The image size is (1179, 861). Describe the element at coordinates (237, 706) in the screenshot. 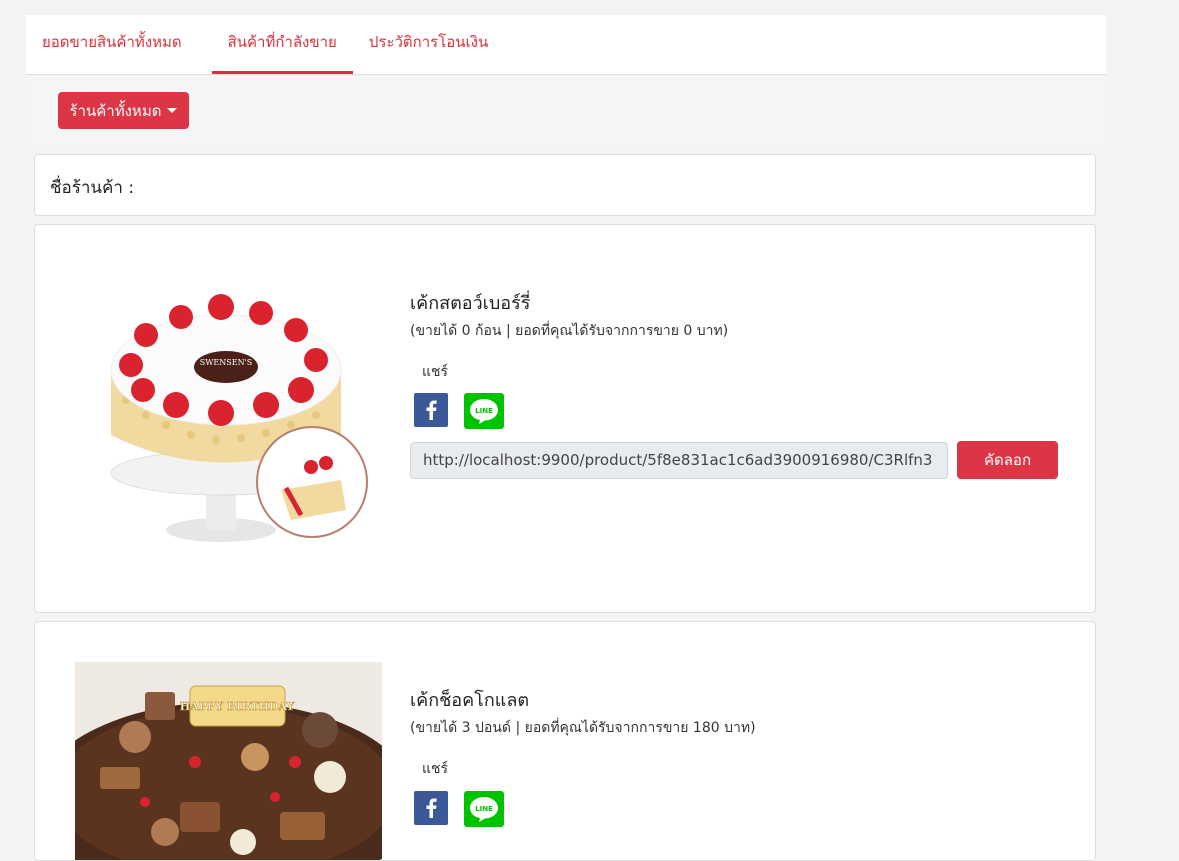

I see `cake-topper-text: HAPPY BIRTHDAY` at that location.